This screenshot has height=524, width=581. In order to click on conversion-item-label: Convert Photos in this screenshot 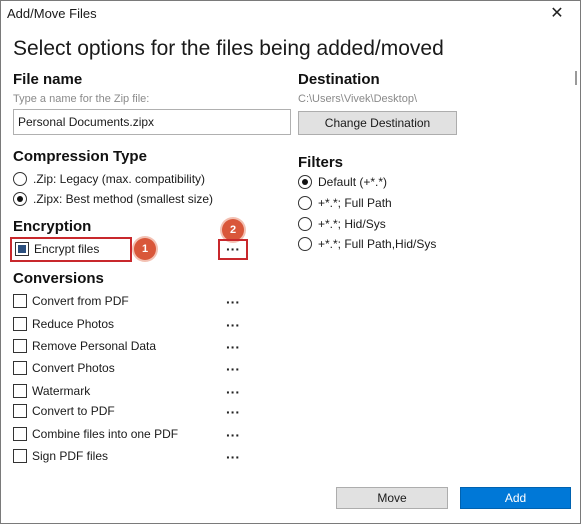, I will do `click(73, 368)`.